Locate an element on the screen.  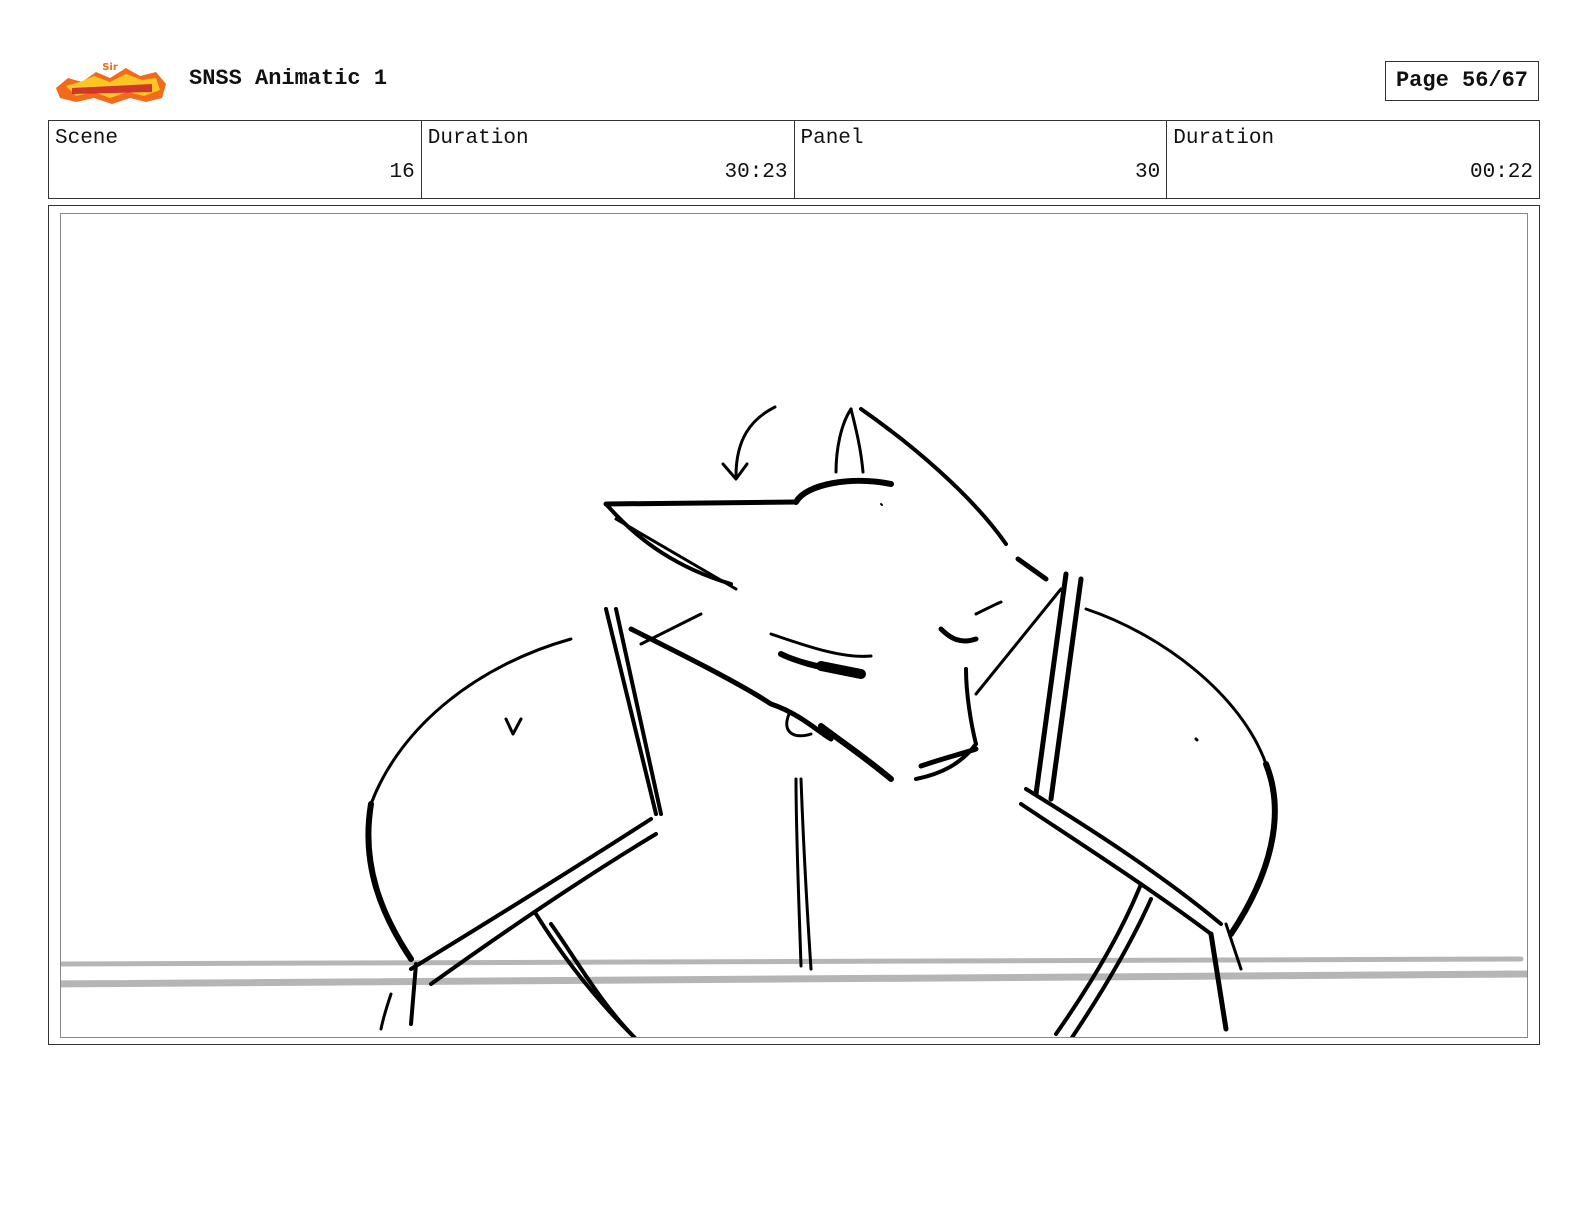
scene-label: Scene is located at coordinates (87, 138).